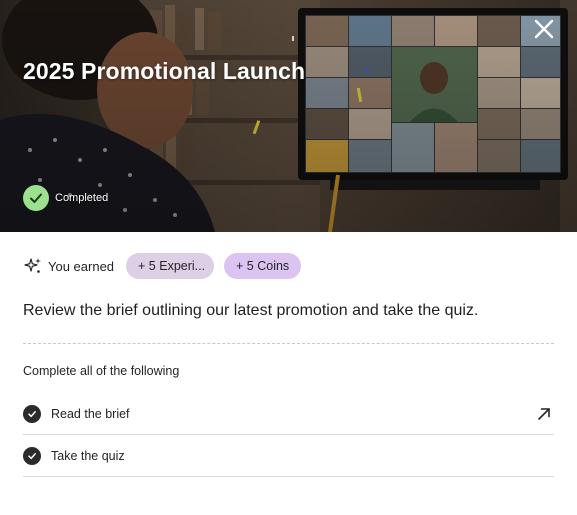  I want to click on checklist-heading: Complete all of the following, so click(101, 371).